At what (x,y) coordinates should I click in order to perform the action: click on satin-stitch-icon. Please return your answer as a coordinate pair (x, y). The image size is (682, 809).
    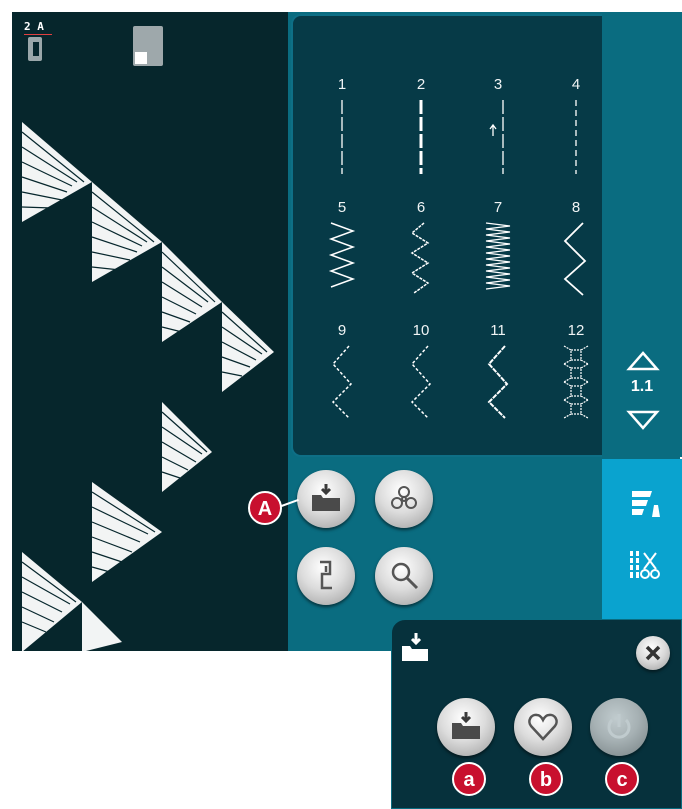
    Looking at the image, I should click on (498, 256).